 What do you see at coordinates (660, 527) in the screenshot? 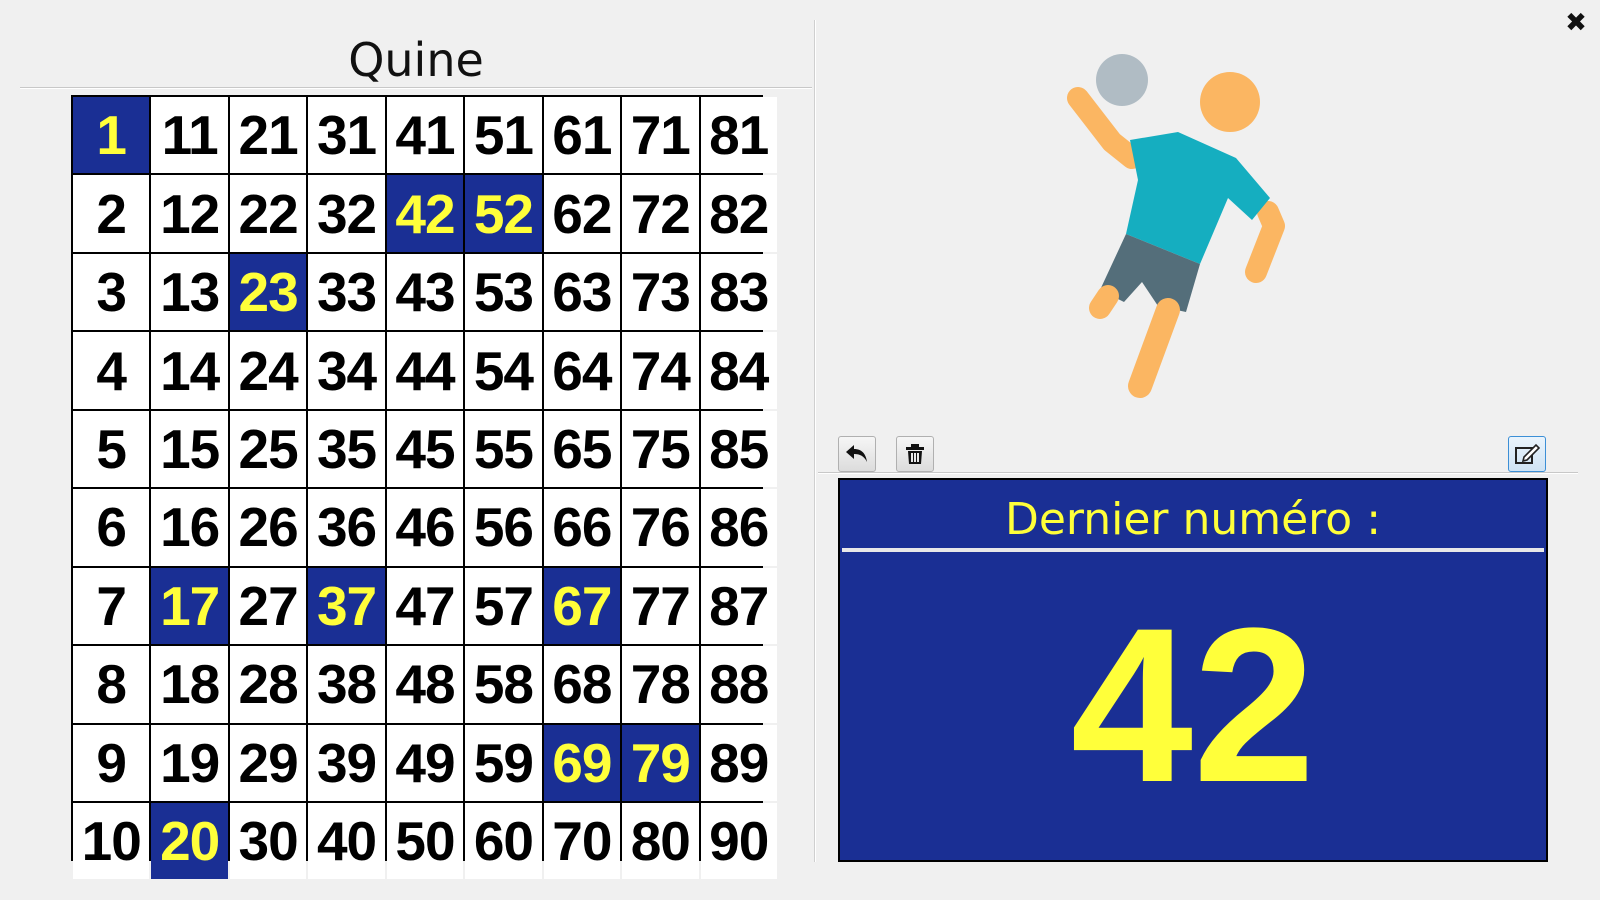
I see `number-cell: 76` at bounding box center [660, 527].